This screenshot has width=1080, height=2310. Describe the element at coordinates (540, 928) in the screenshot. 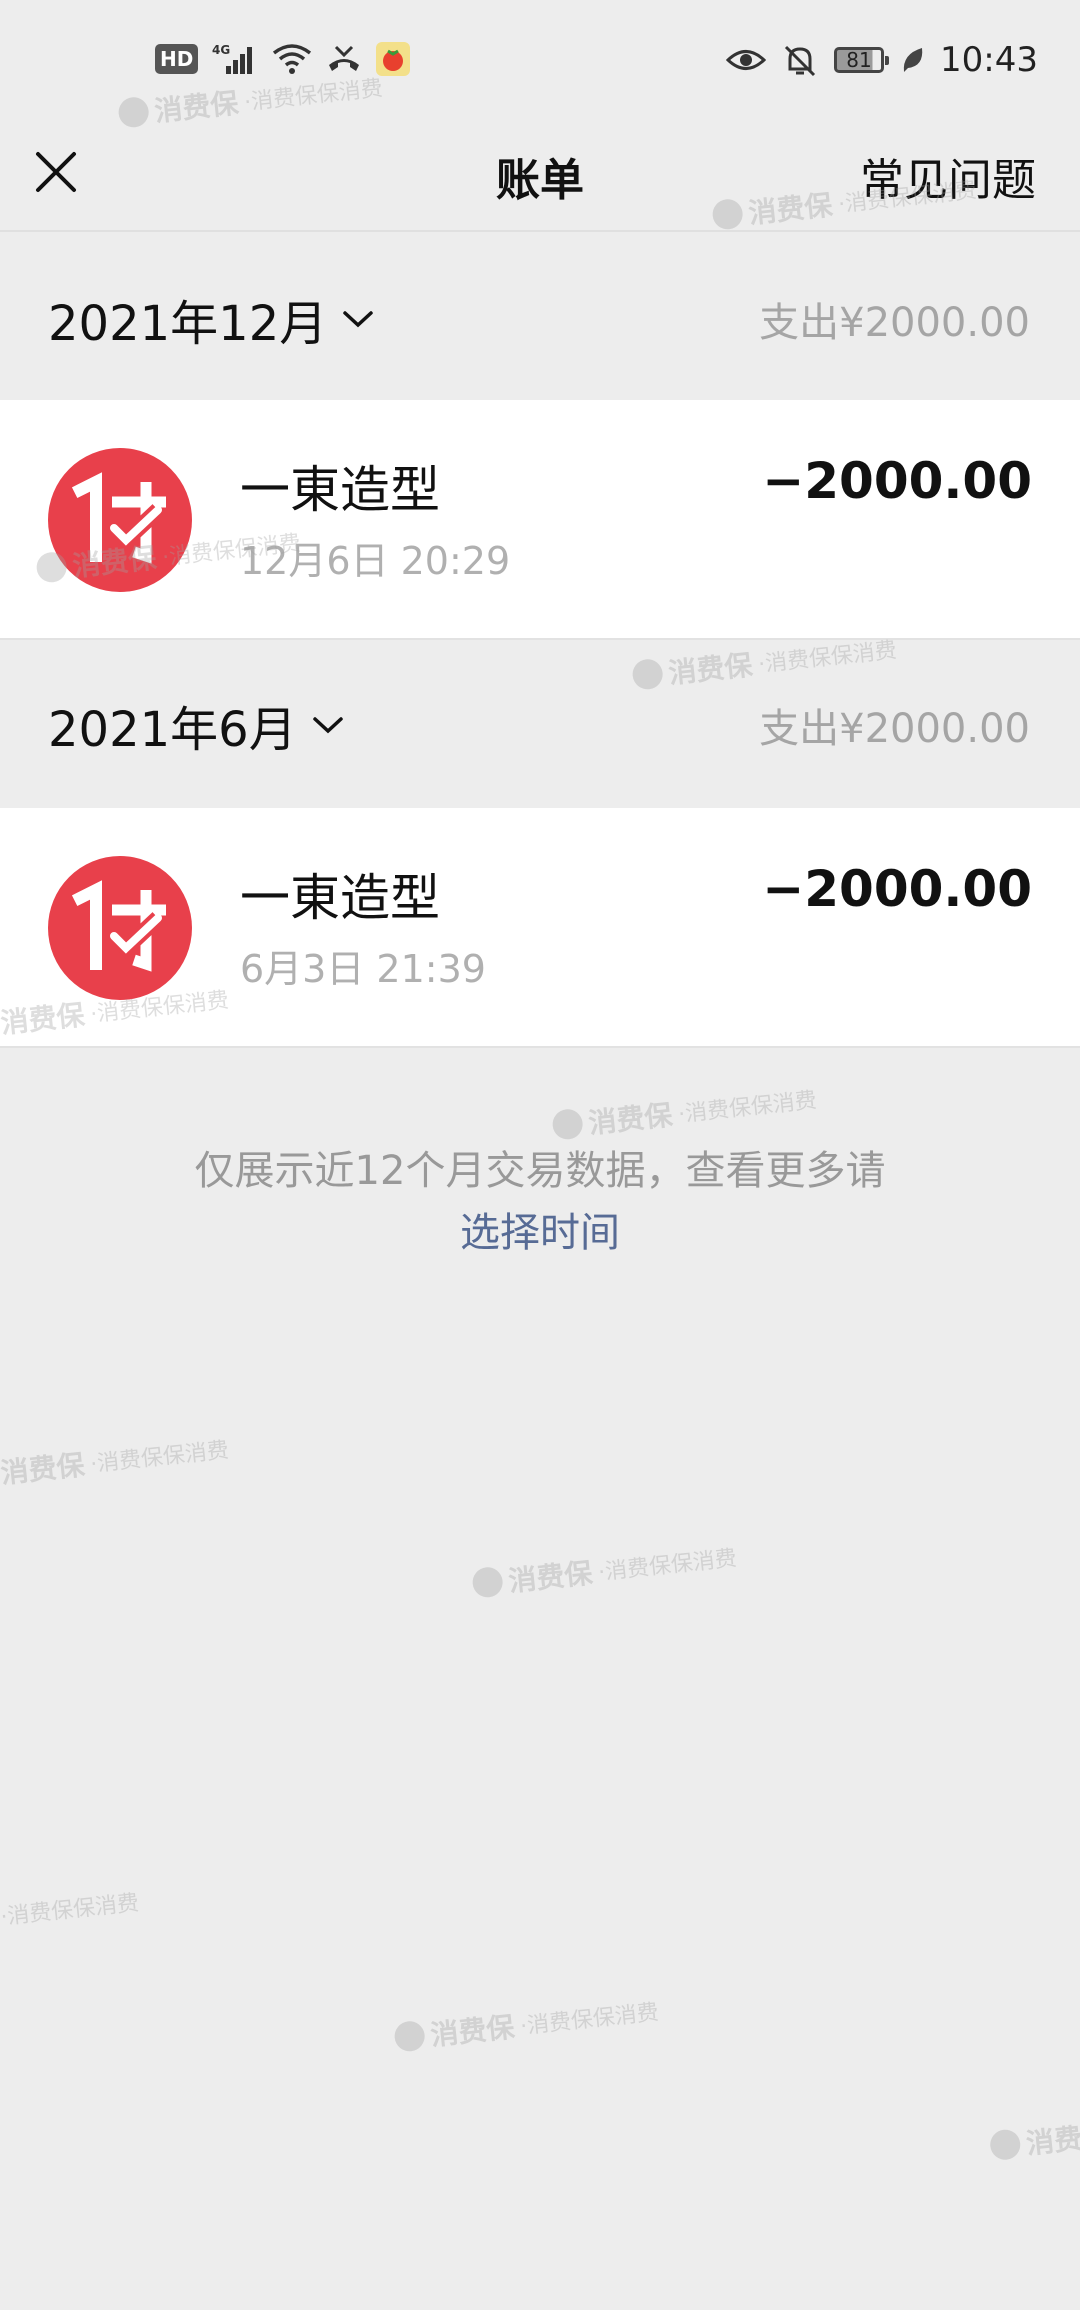

I see `transaction-row: 一東造型 6月3日 21:39 −2000.00` at that location.